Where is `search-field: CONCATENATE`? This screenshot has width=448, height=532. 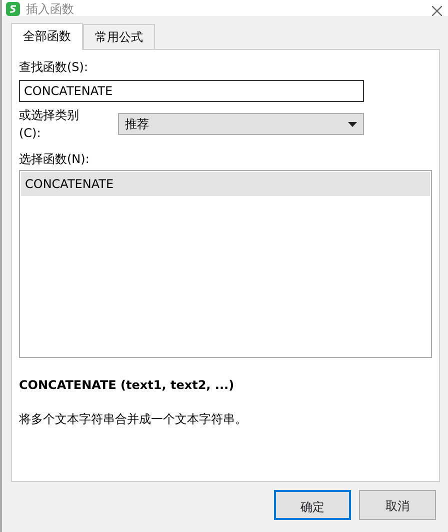
search-field: CONCATENATE is located at coordinates (191, 91).